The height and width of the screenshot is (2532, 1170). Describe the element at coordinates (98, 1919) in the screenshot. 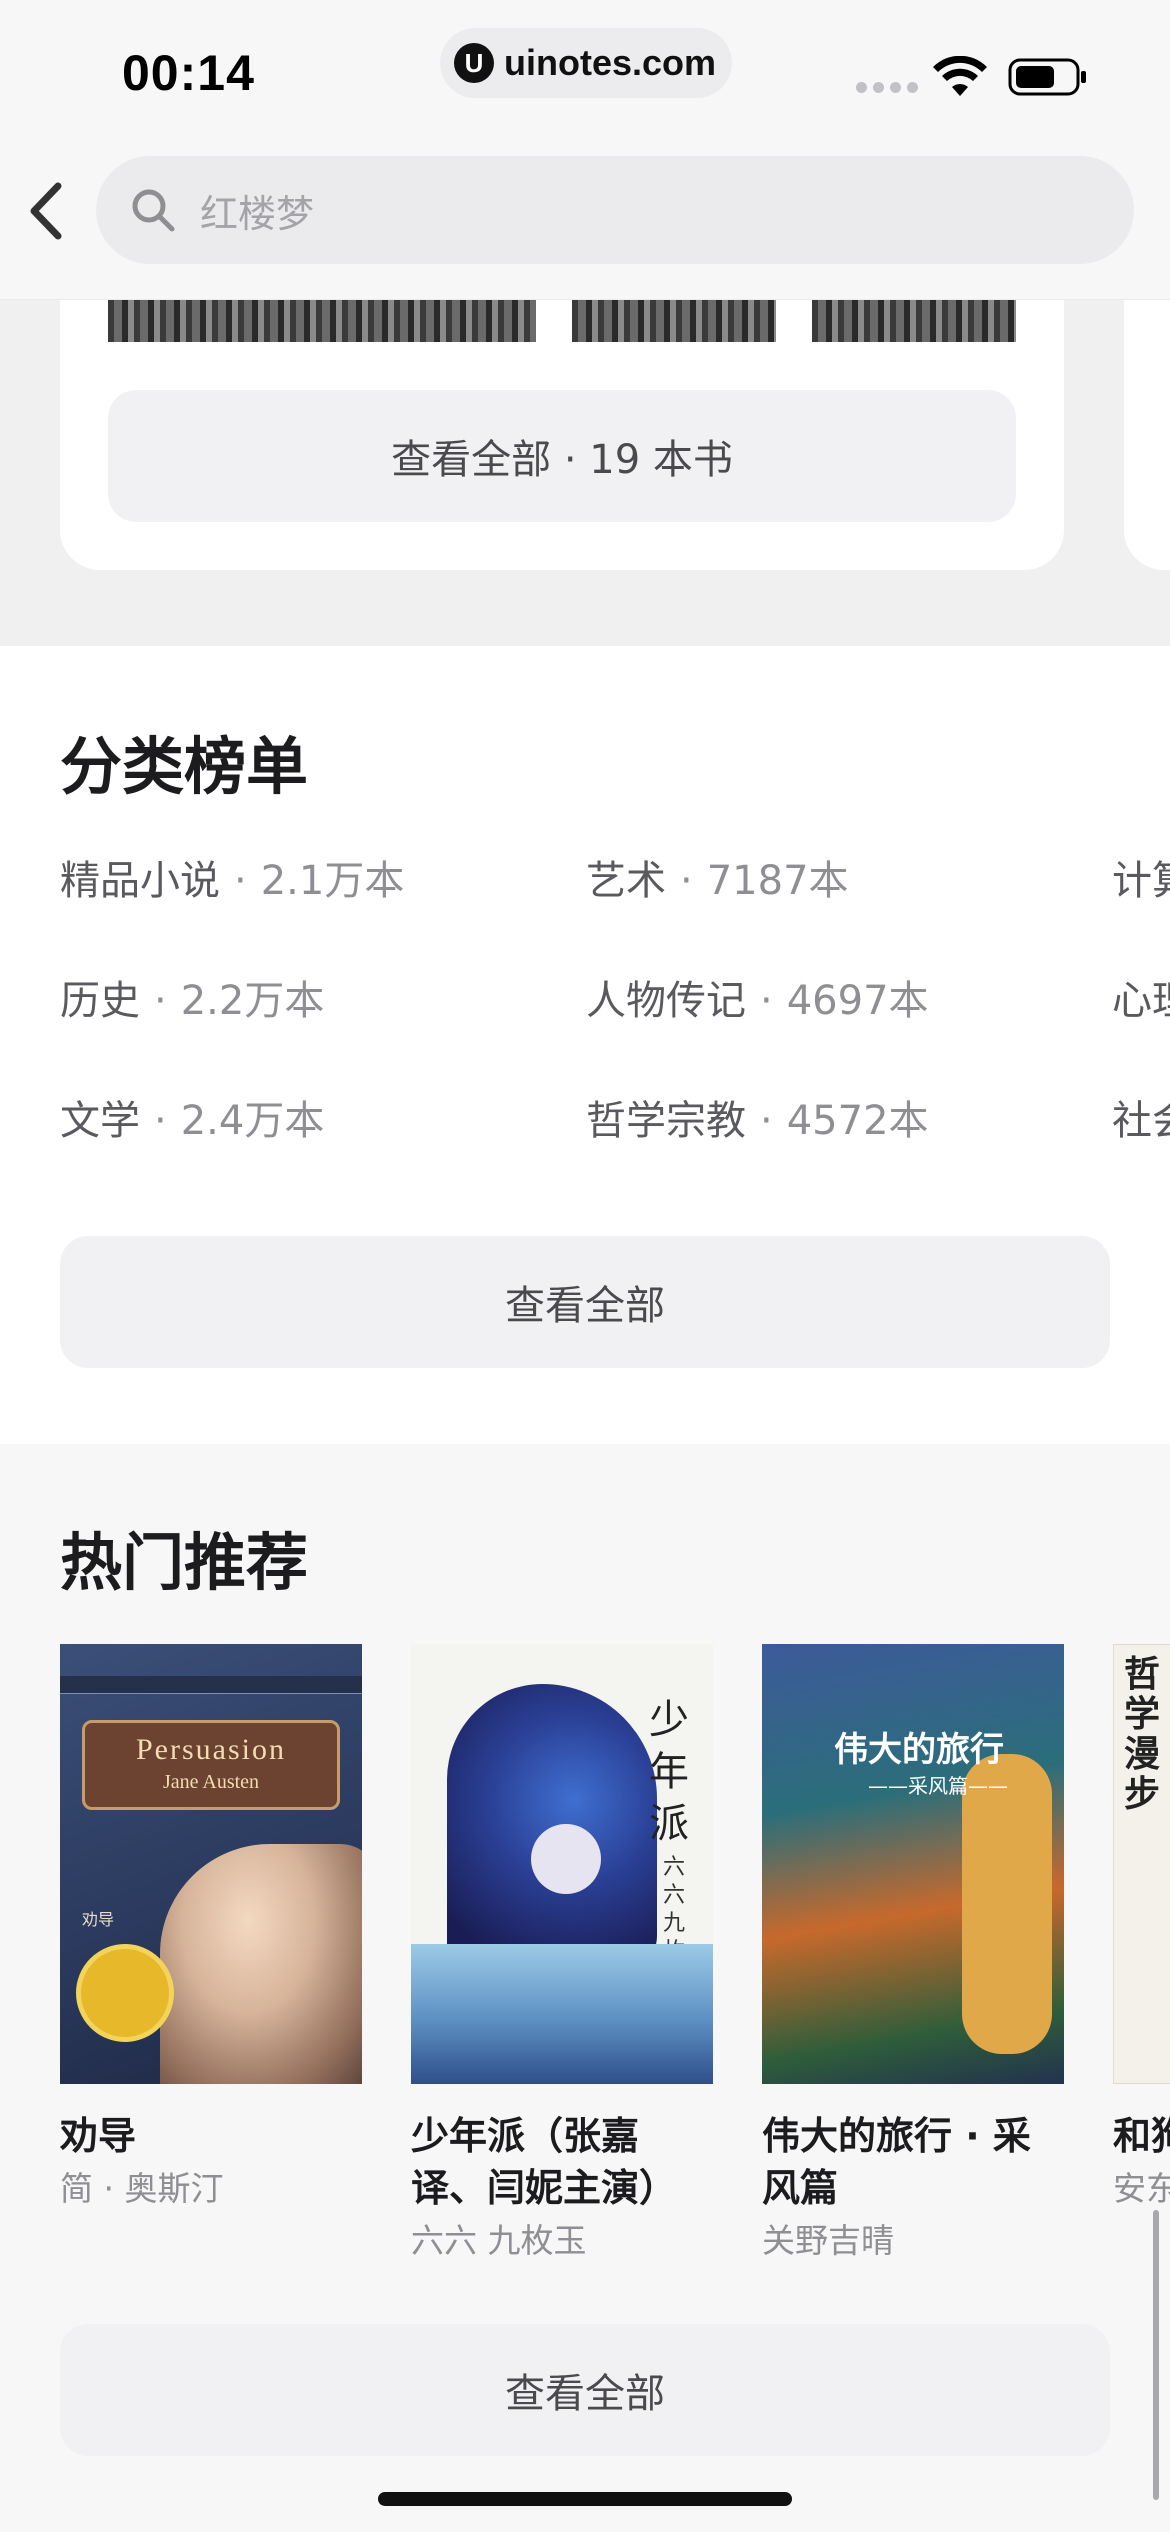

I see `cover-small-title: 劝导` at that location.